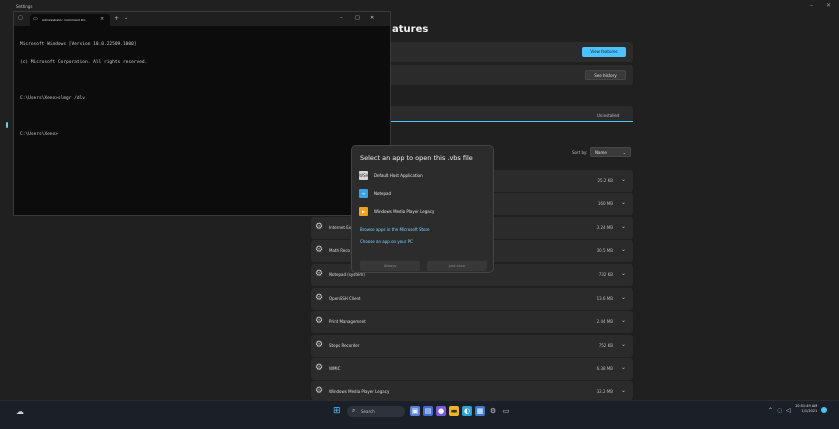  I want to click on feature-size: 30.5 MB, so click(604, 250).